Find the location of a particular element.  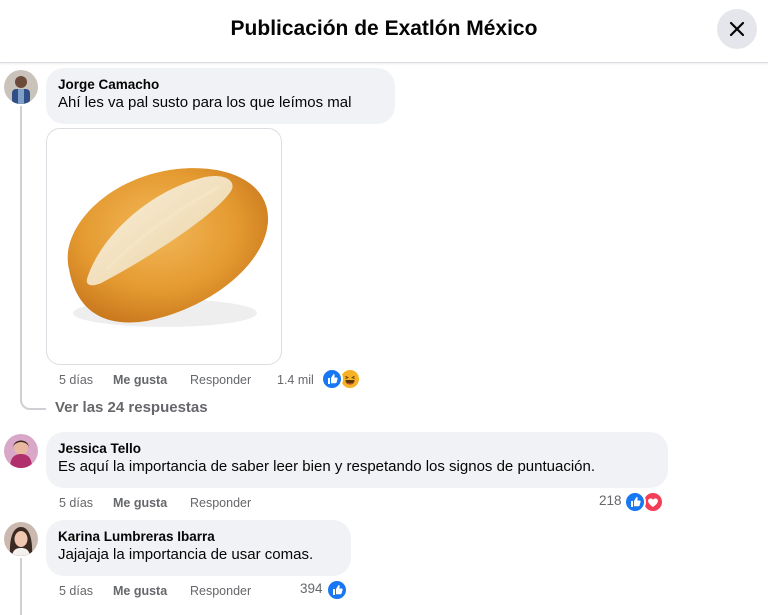

reactions-summary: 394 is located at coordinates (325, 590).